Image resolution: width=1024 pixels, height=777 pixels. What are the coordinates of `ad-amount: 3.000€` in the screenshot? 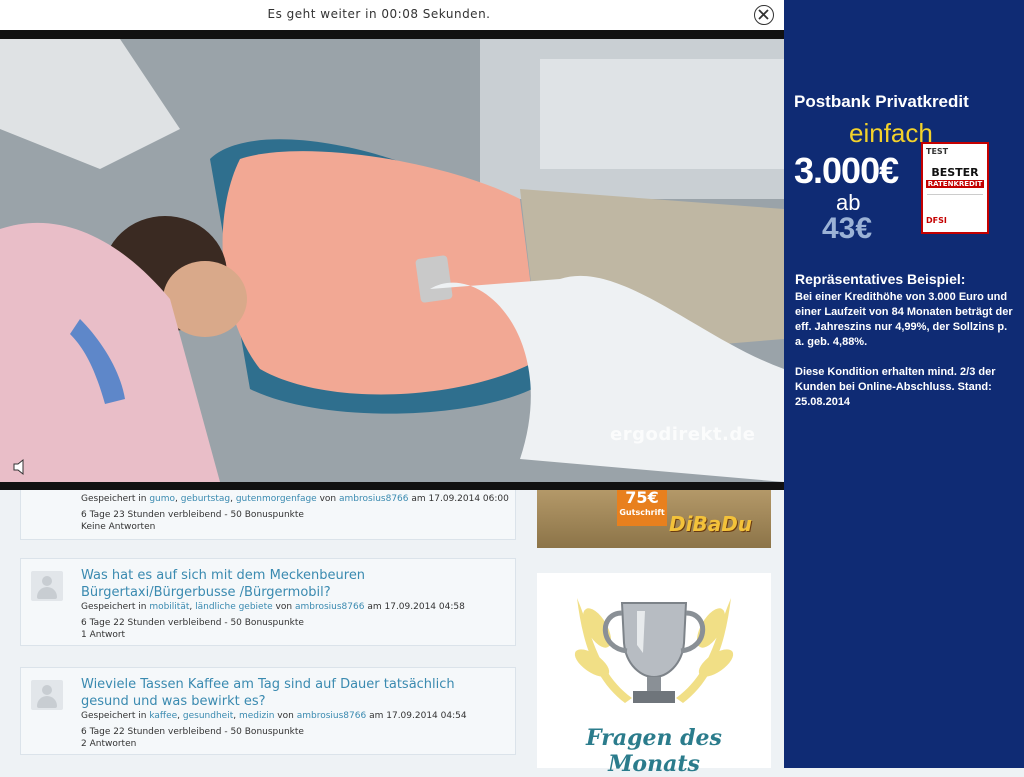 It's located at (846, 170).